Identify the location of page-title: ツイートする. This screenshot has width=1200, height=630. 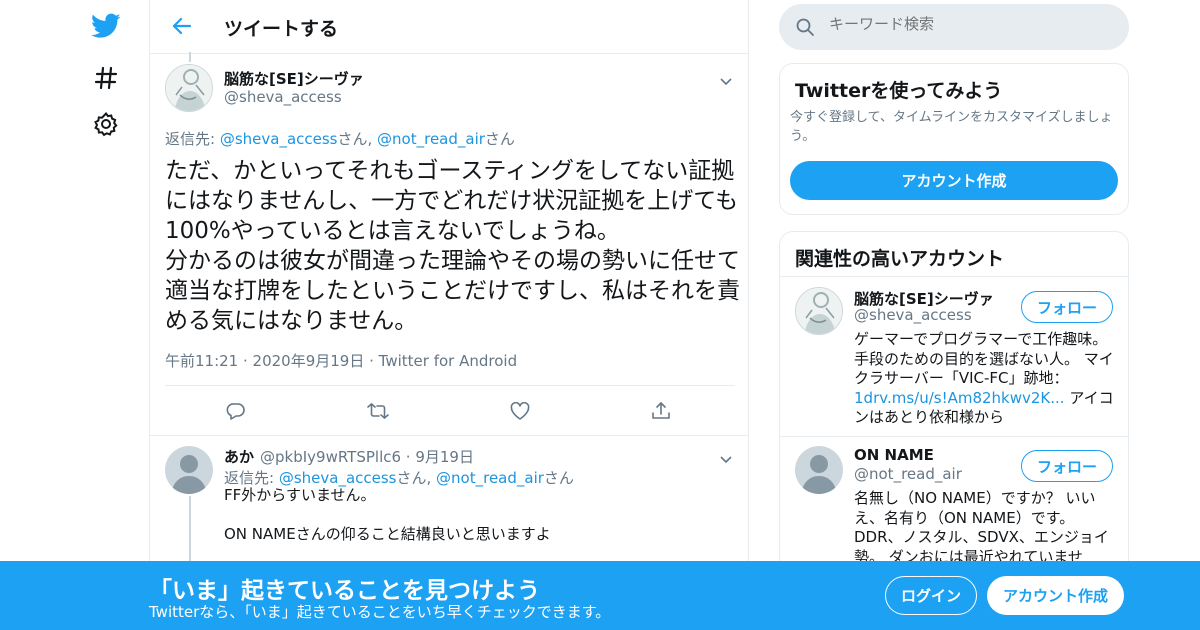
(281, 29).